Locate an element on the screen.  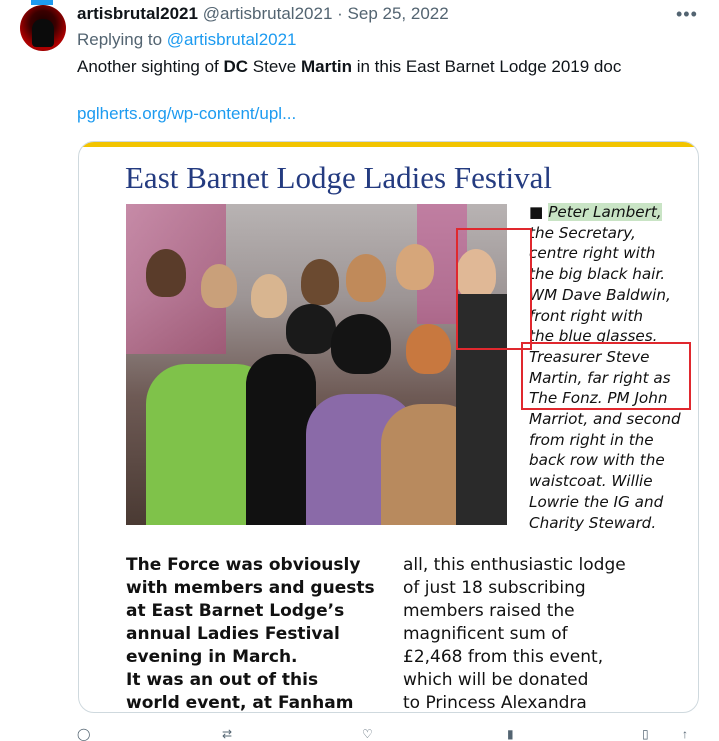
tweet-text-bold: Martin is located at coordinates (326, 66).